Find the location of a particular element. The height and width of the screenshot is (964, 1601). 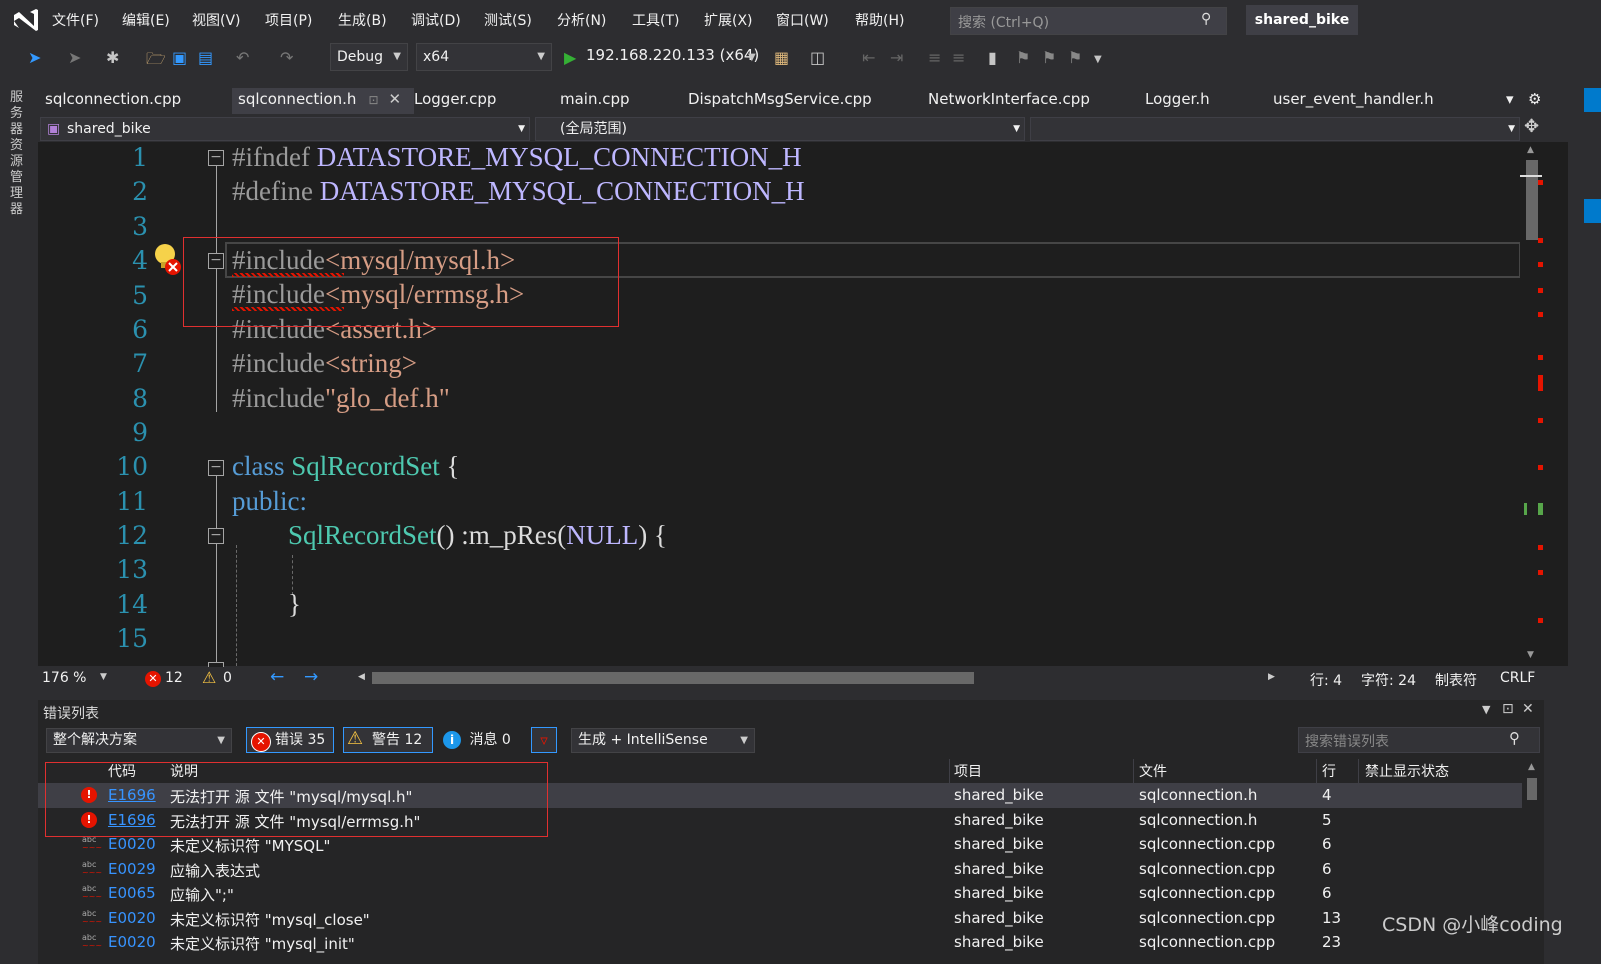

zoom-level: 176 % is located at coordinates (64, 678).